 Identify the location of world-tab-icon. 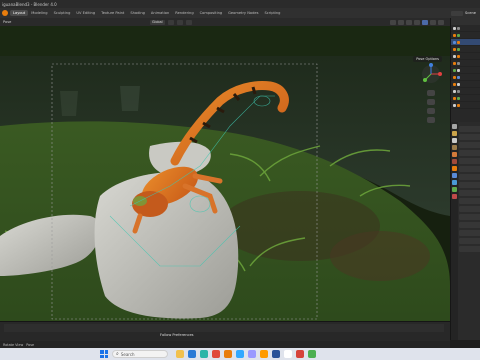
(454, 161).